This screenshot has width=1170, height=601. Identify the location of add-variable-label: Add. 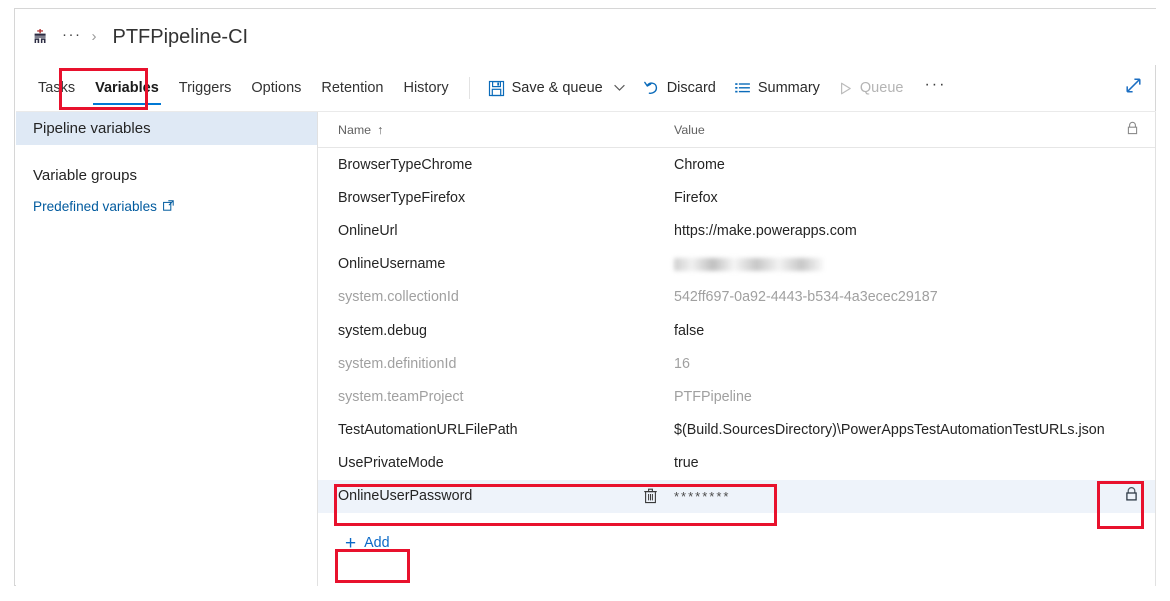
(377, 543).